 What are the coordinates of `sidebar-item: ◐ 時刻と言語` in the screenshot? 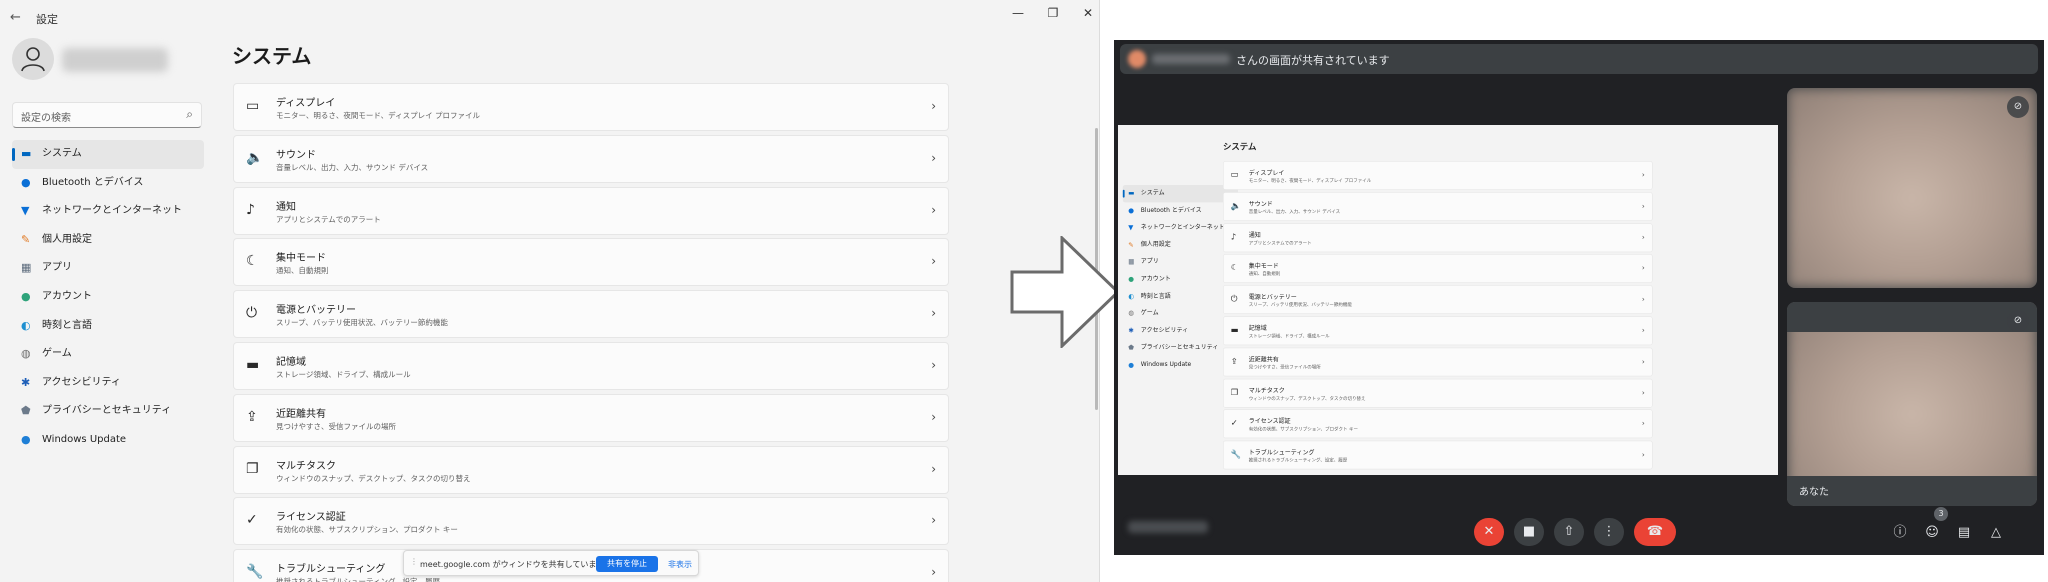 It's located at (108, 326).